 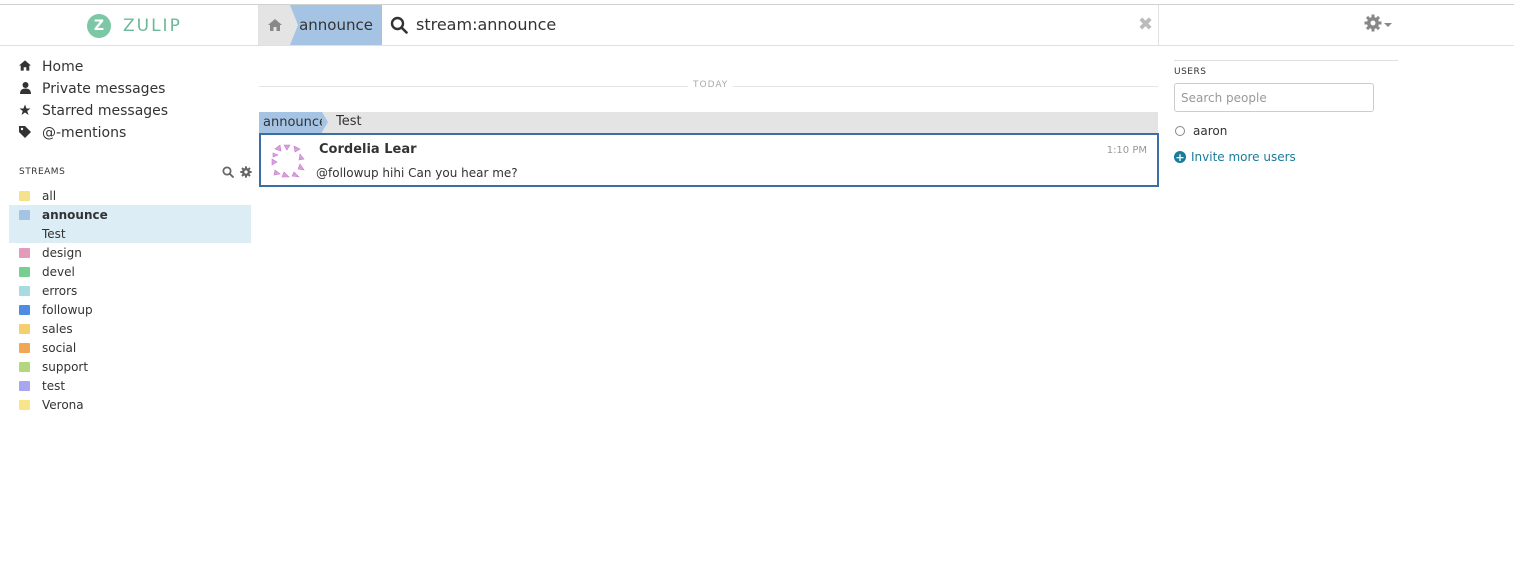 I want to click on stream-name: social, so click(x=59, y=347).